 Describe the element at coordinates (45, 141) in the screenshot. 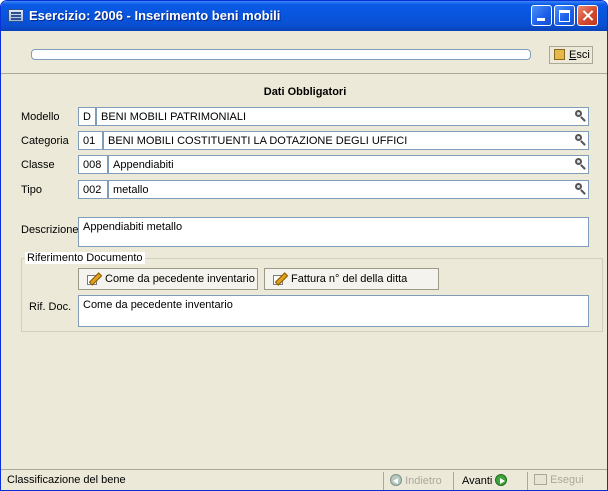

I see `categoria-label: Categoria` at that location.